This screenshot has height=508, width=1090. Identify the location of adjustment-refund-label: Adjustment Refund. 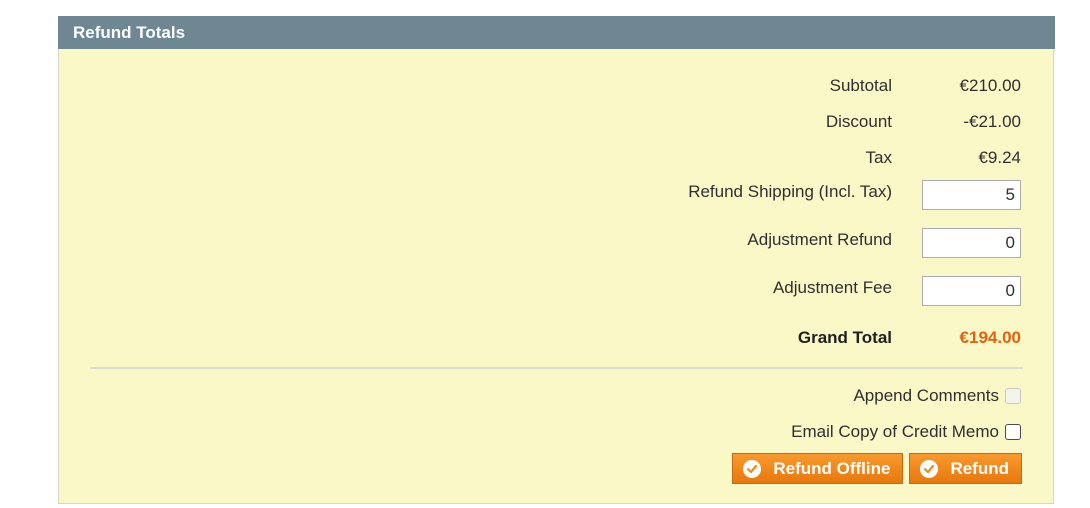
(819, 239).